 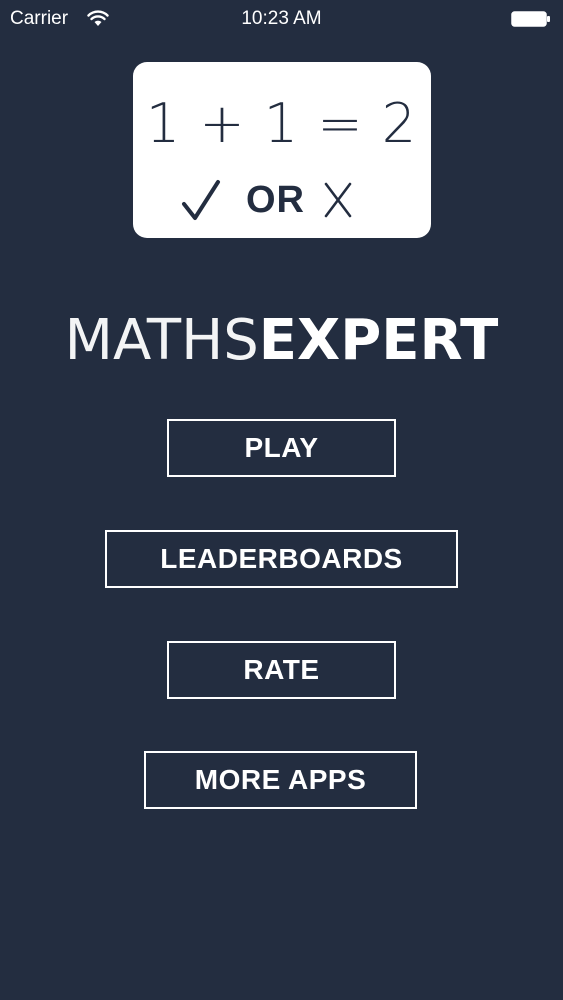 I want to click on clock-time: 10:23 AM, so click(x=281, y=18).